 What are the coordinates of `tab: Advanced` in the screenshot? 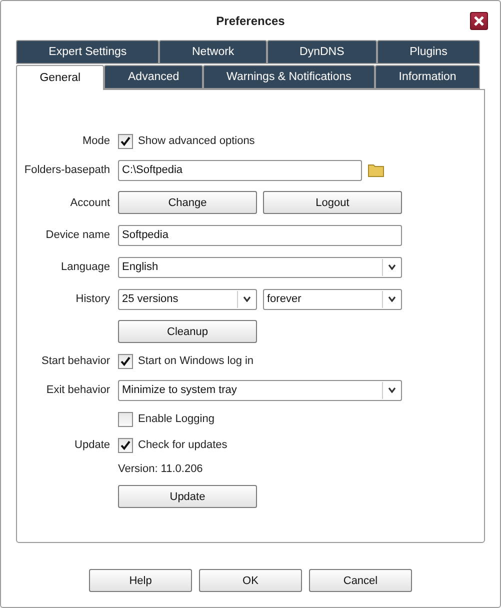 It's located at (153, 77).